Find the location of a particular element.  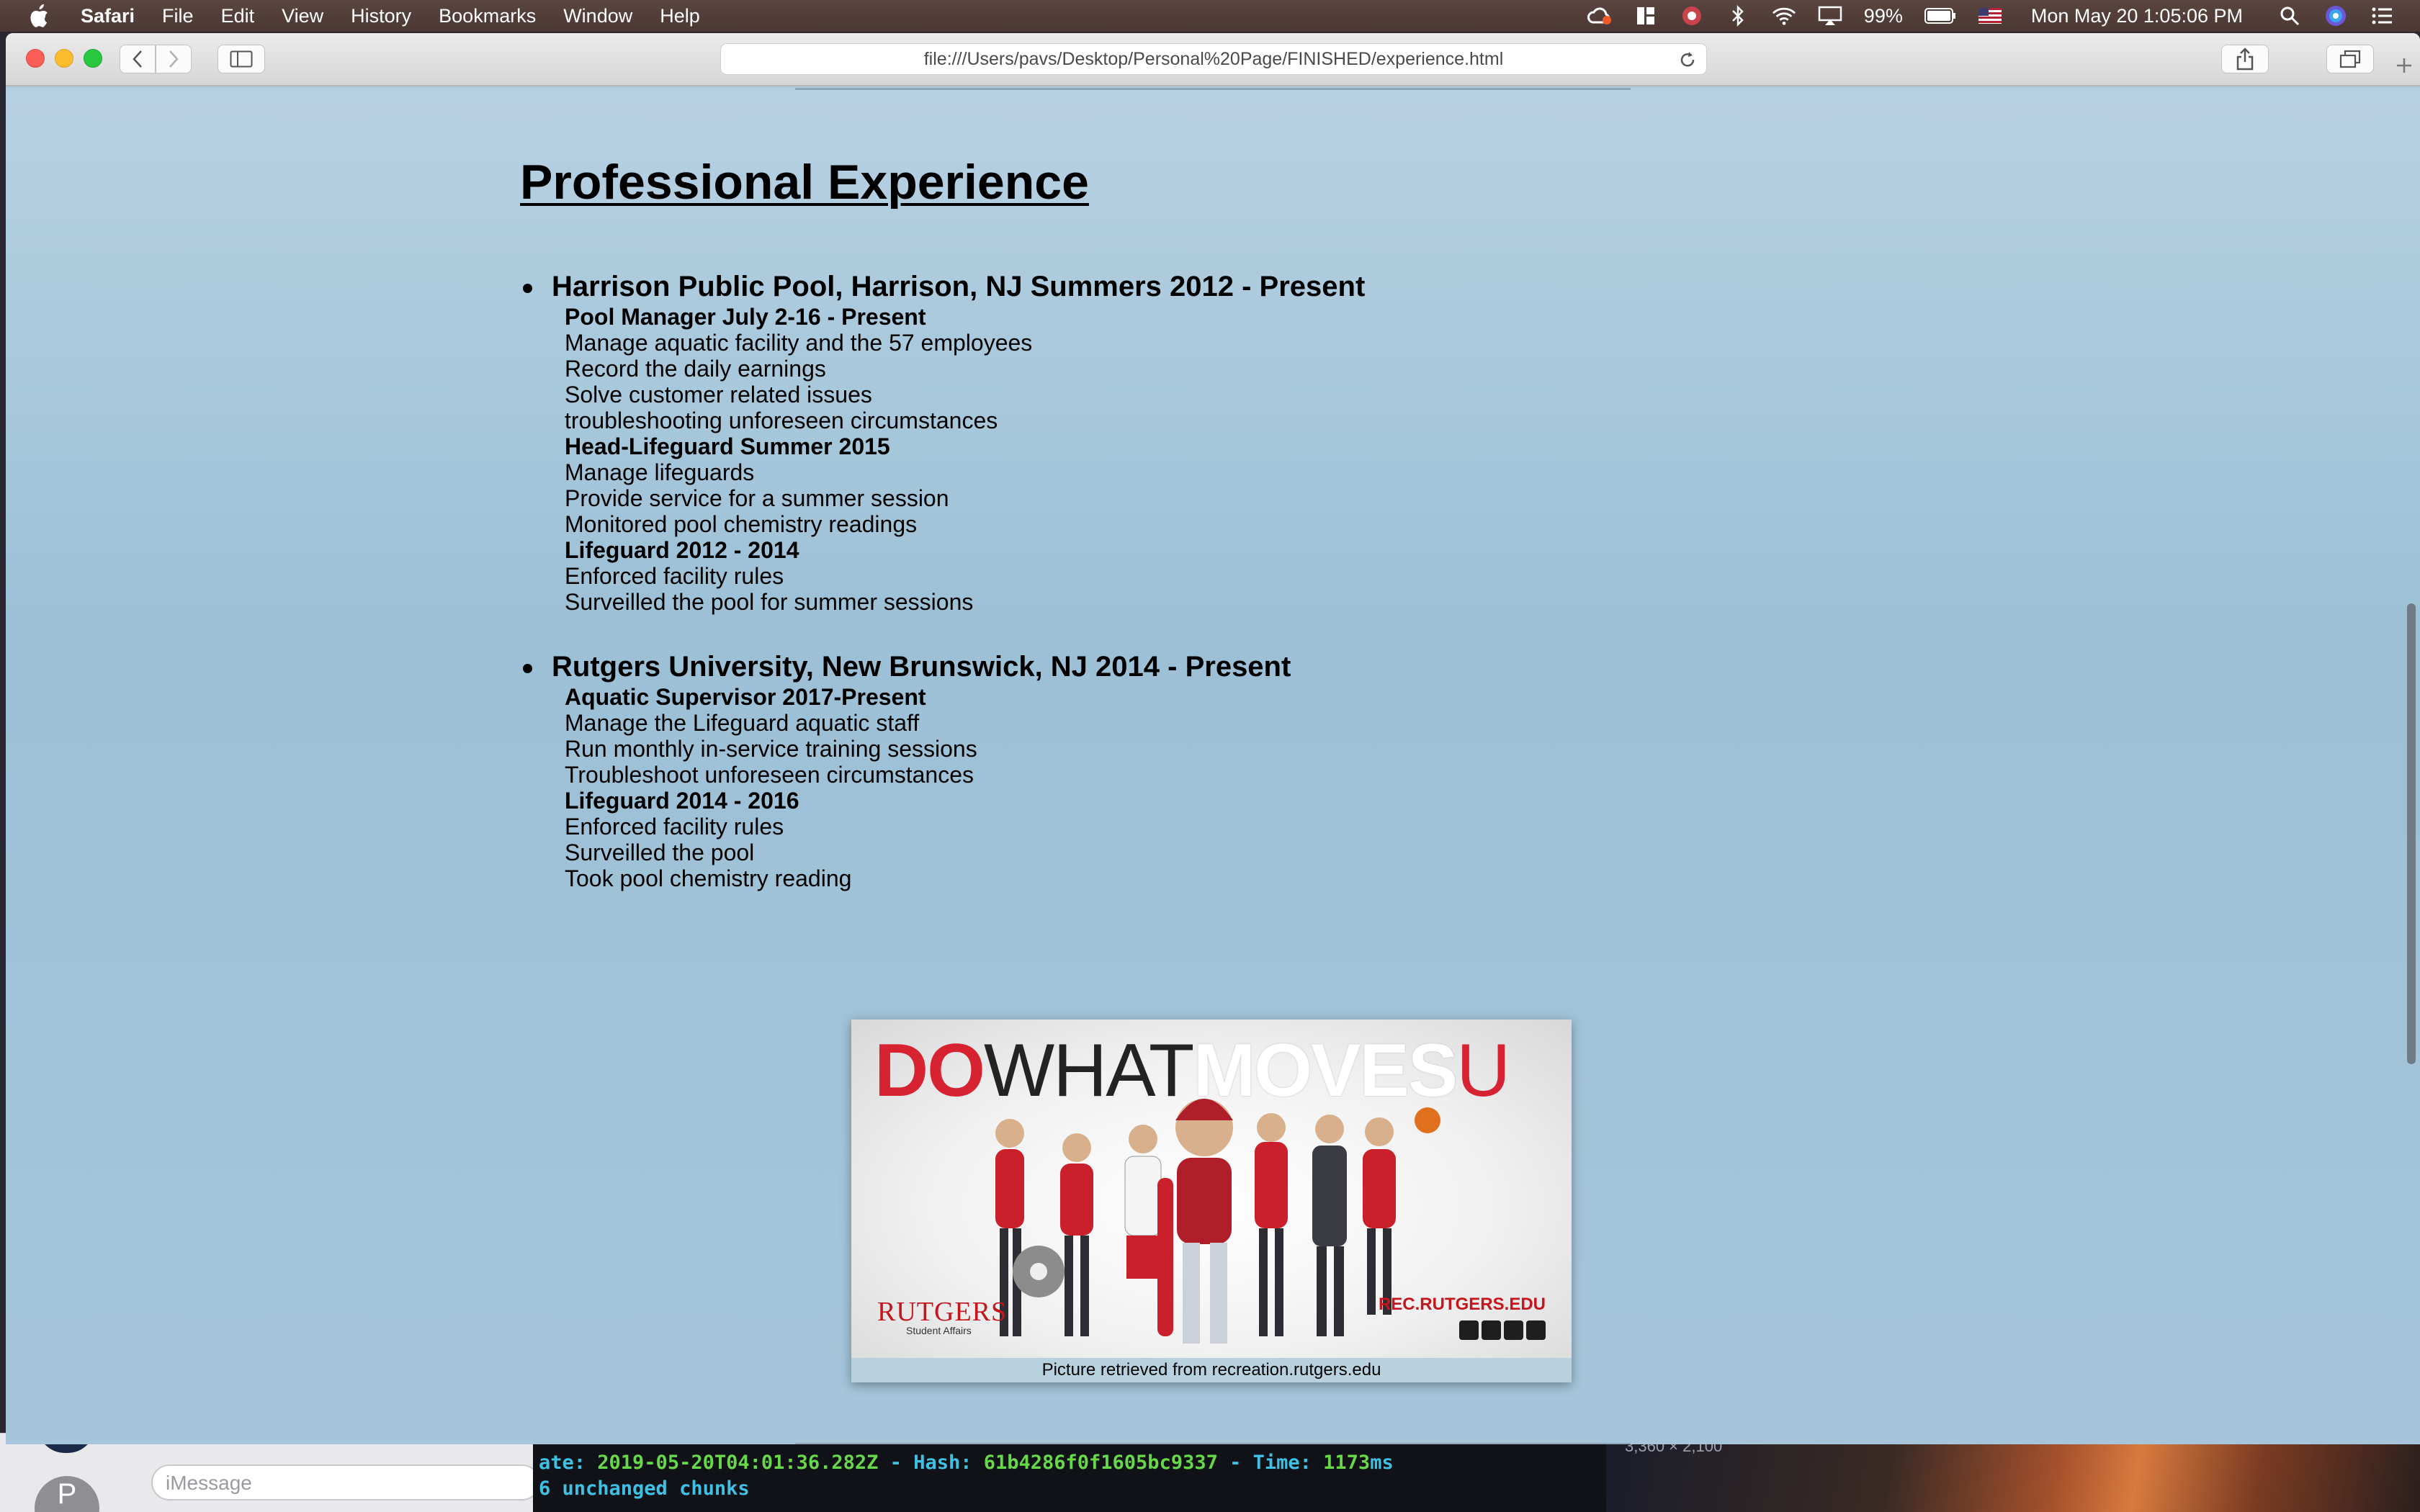

terminal-line-2: 6 unchanged chunks is located at coordinates (644, 1488).